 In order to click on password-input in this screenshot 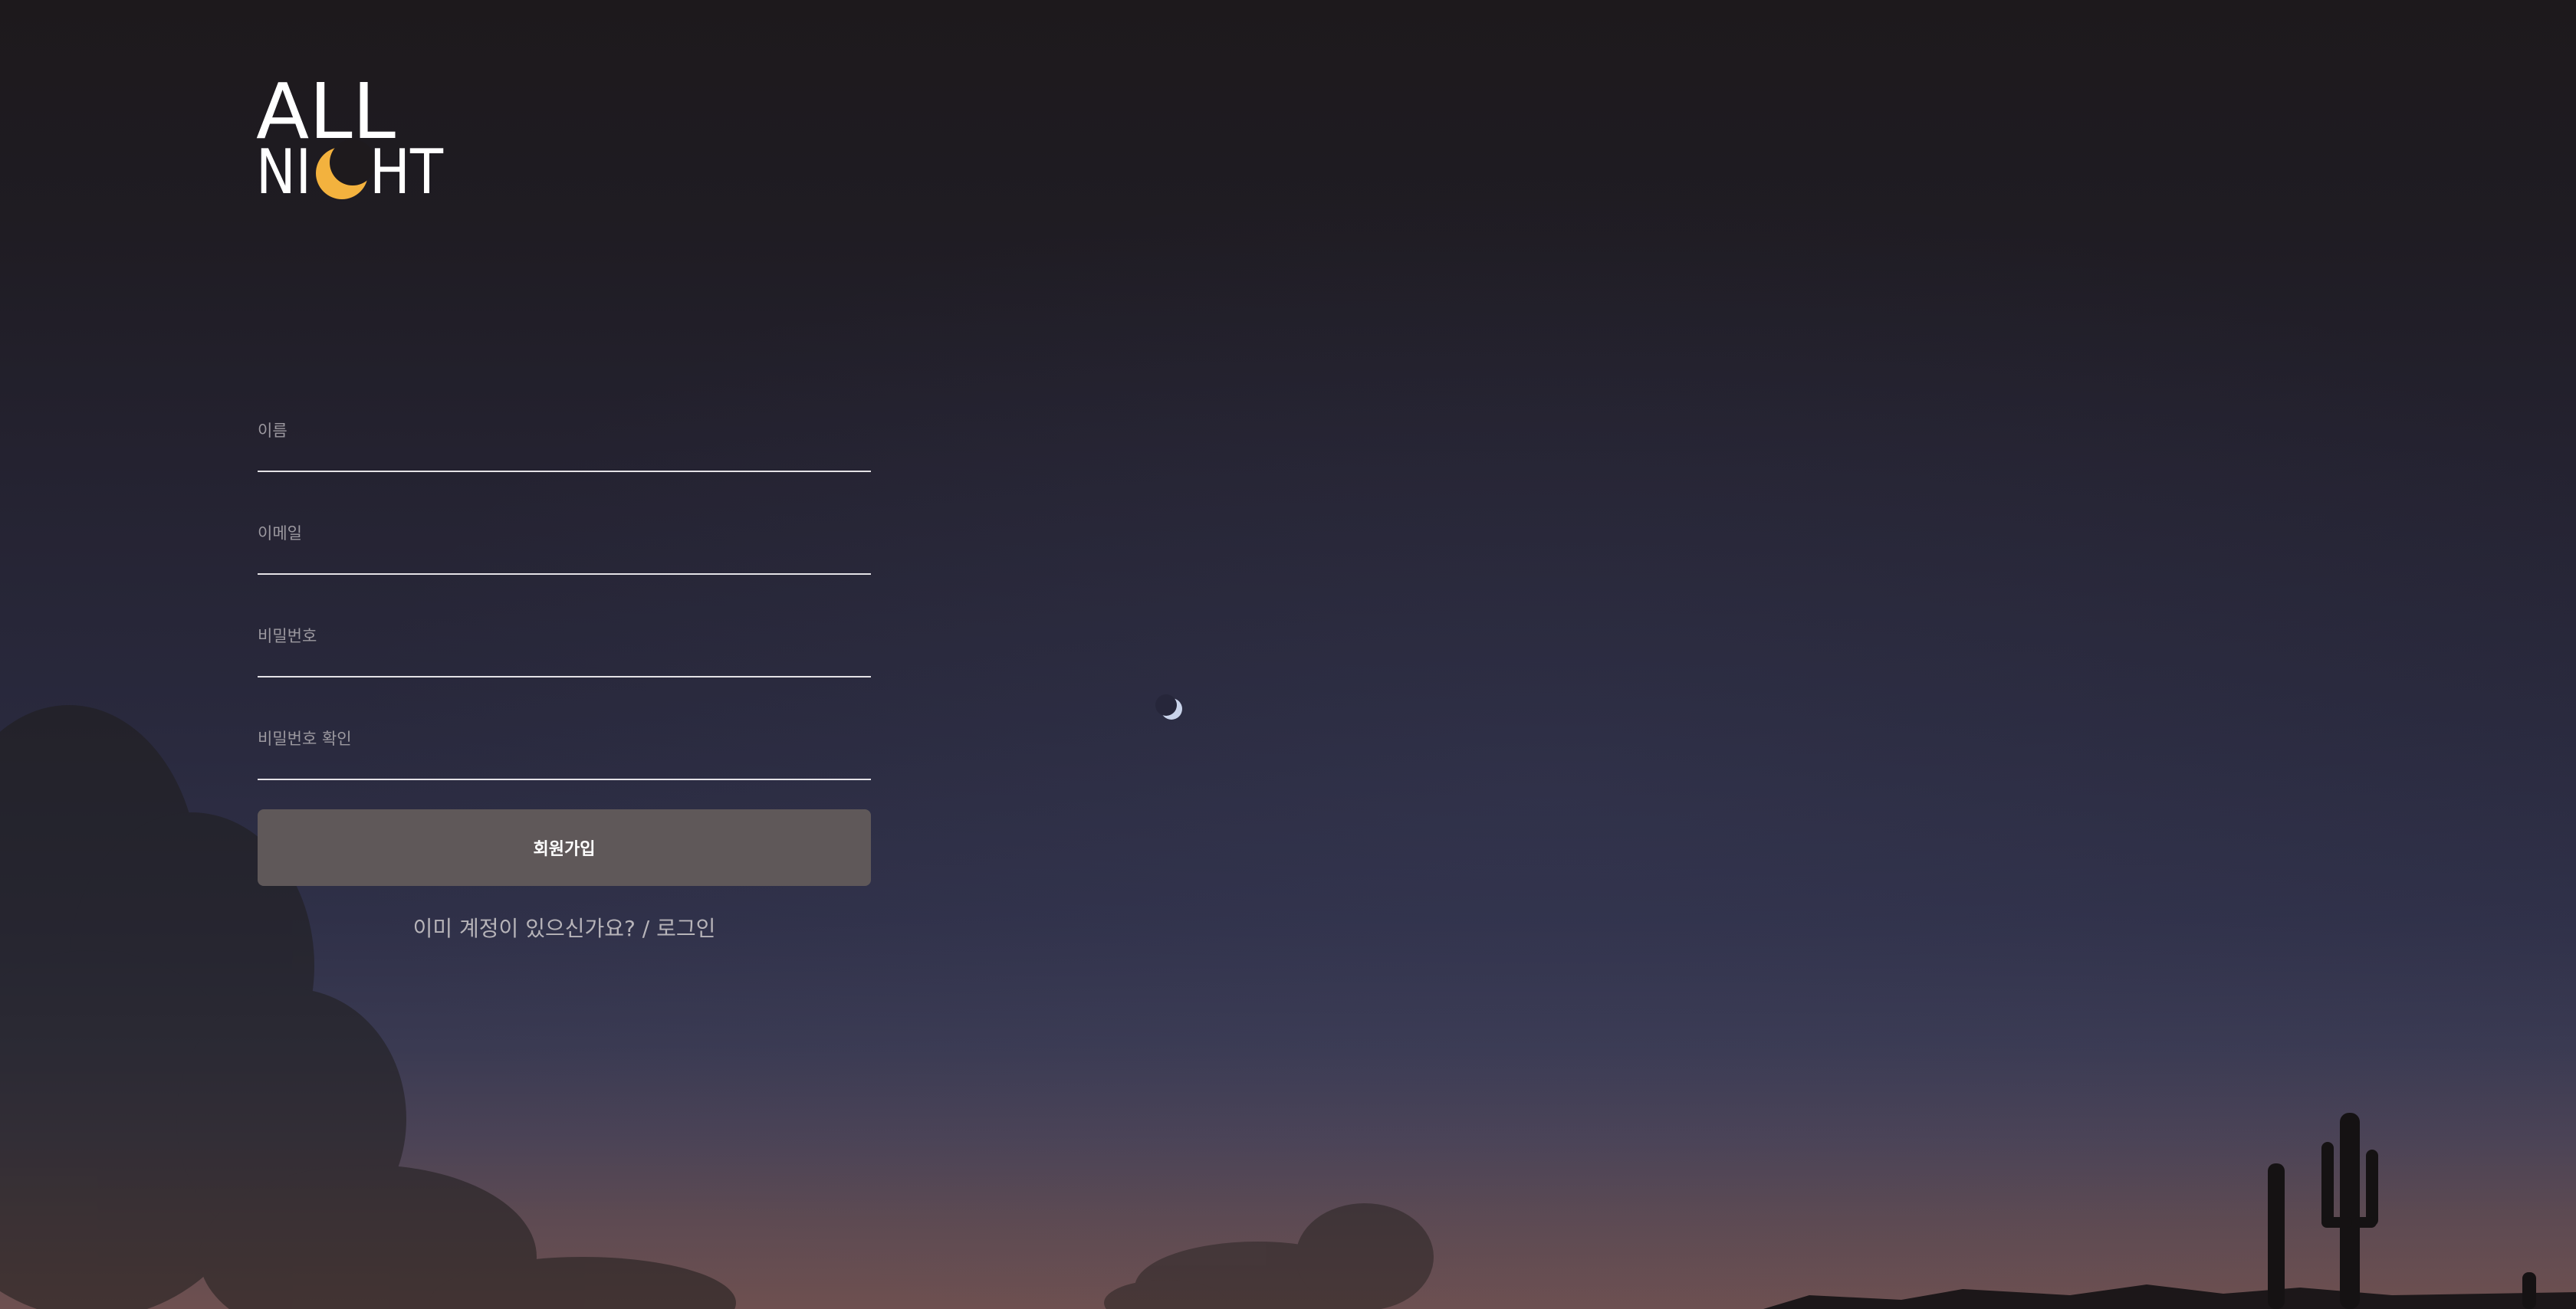, I will do `click(565, 640)`.